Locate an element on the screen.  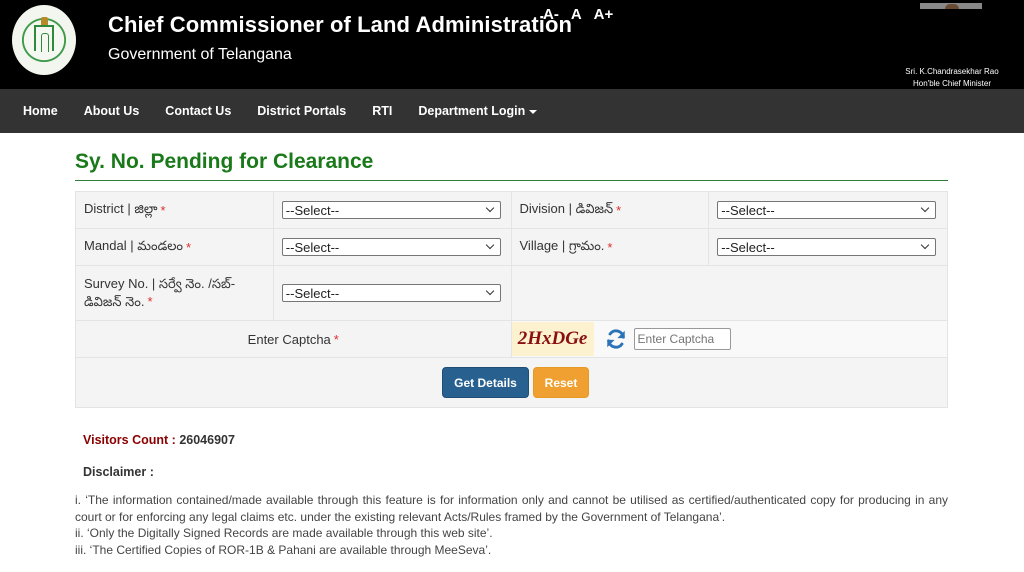
form-row-captcha: Enter Captcha * 2HxDGe is located at coordinates (511, 339).